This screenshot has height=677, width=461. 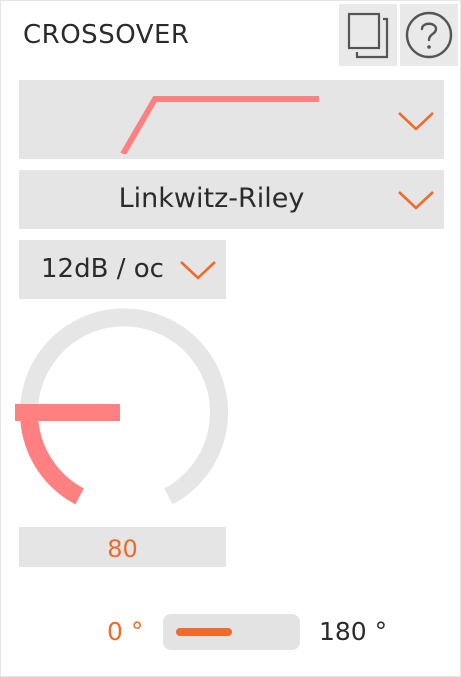 I want to click on copy-button, so click(x=368, y=35).